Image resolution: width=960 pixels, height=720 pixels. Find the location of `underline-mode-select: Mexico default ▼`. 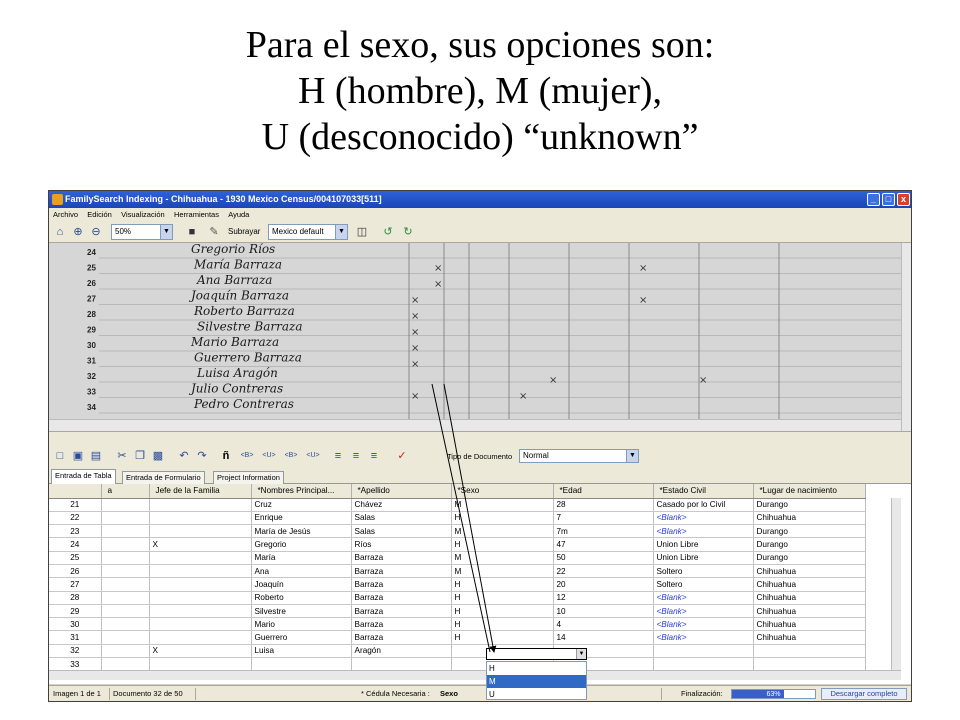

underline-mode-select: Mexico default ▼ is located at coordinates (308, 232).